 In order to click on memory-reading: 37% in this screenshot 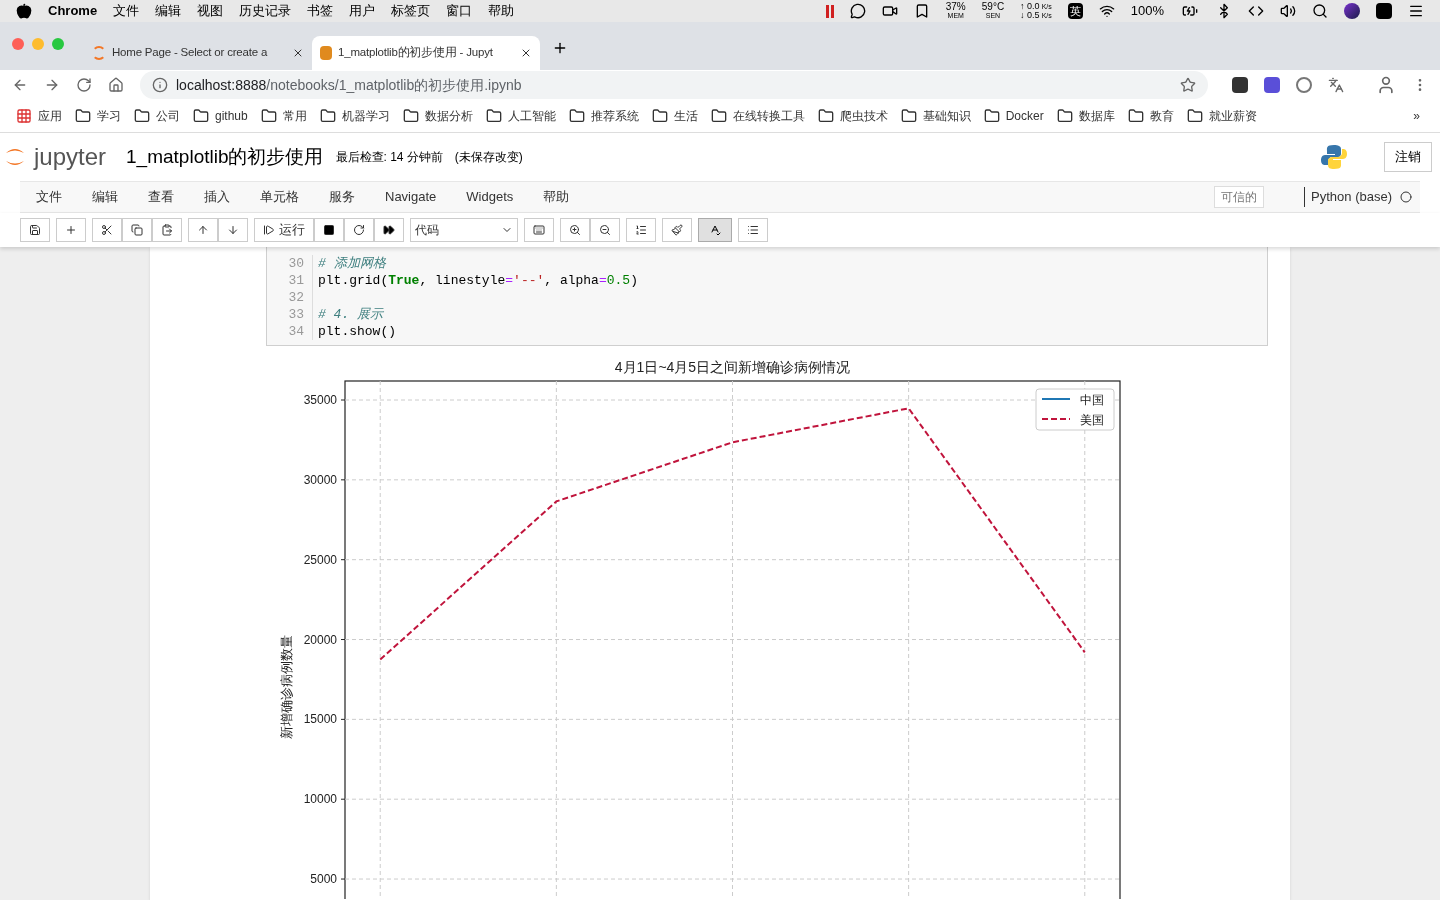, I will do `click(955, 6)`.